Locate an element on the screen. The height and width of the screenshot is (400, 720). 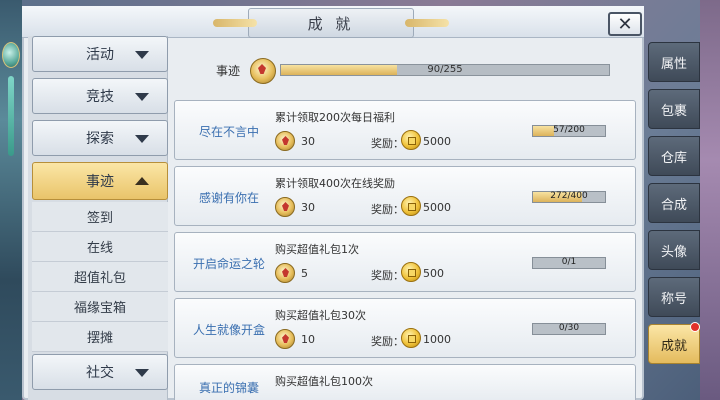
achievement-progress-bar: 0/1 is located at coordinates (569, 263).